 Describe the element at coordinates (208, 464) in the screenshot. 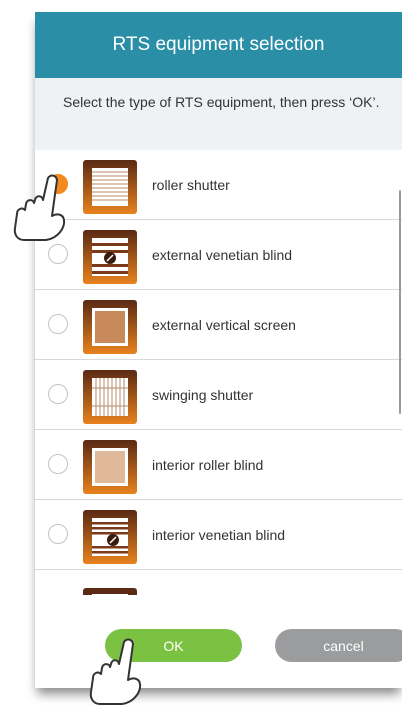

I see `item-label: interior roller blind` at that location.